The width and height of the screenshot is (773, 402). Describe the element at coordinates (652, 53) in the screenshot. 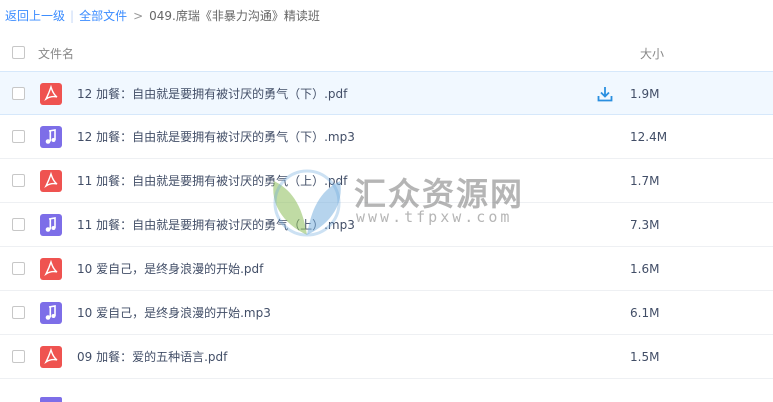

I see `column-header-size: 大小` at that location.